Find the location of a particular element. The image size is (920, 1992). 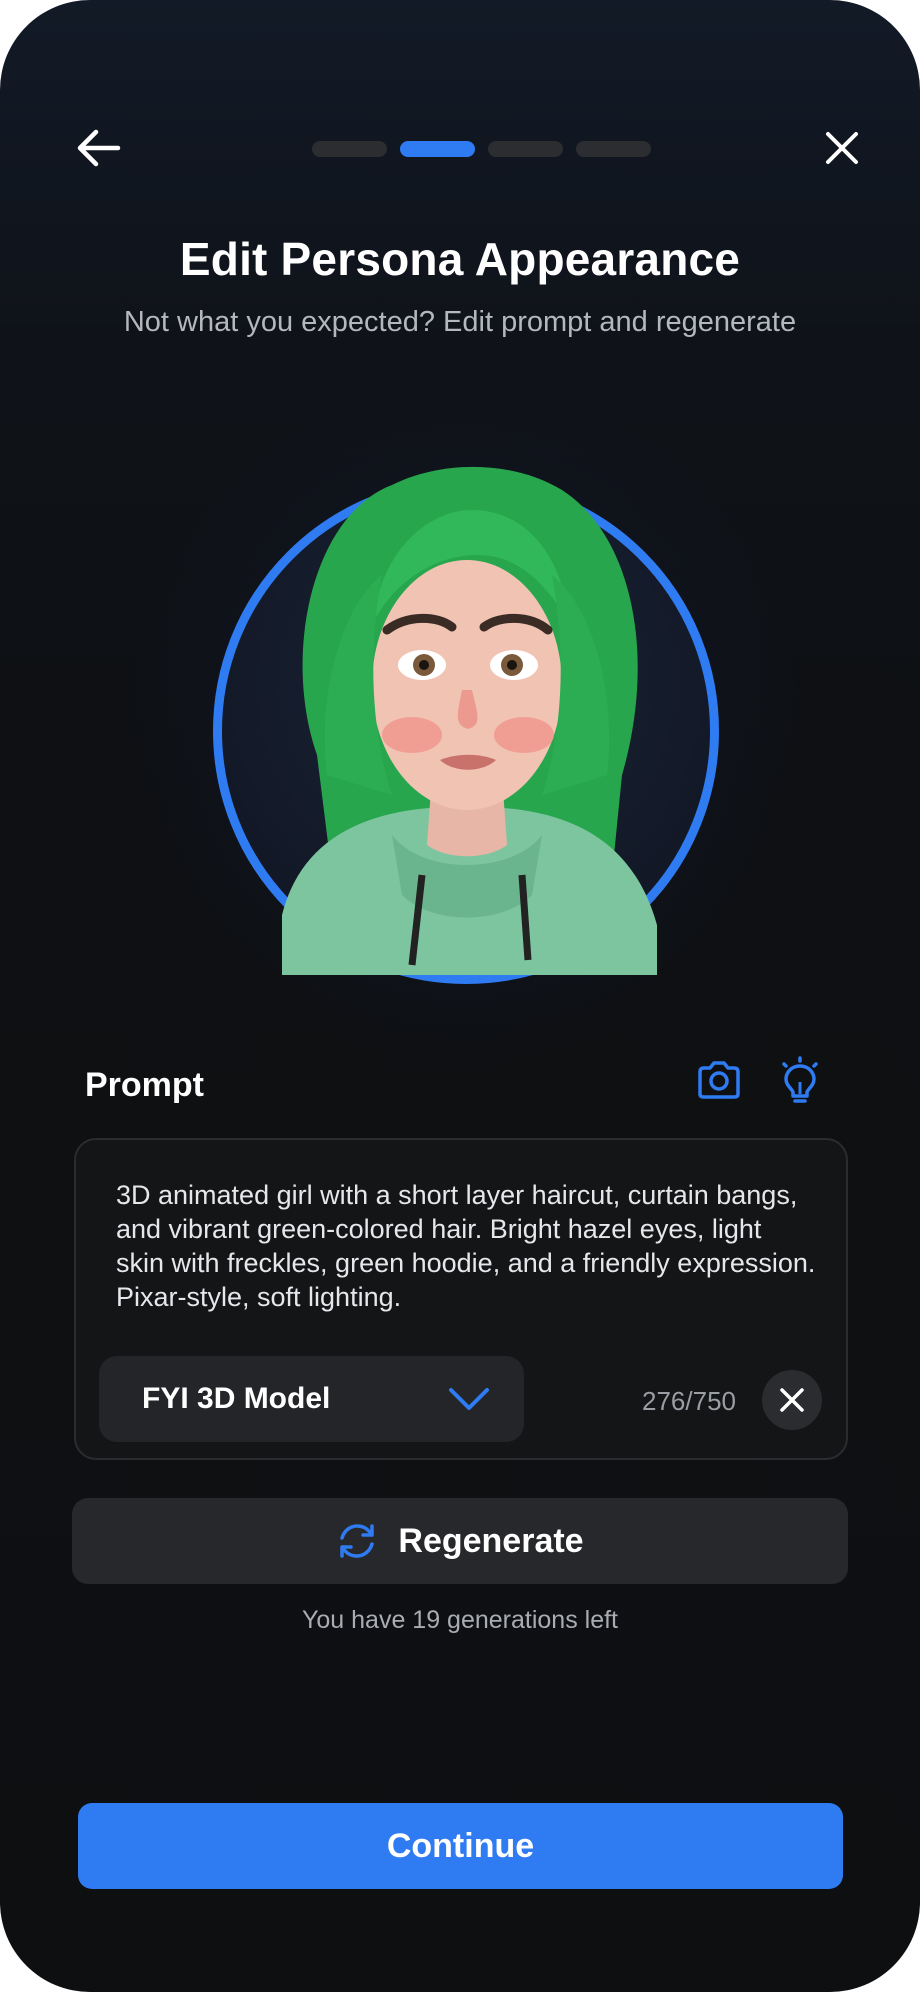

page-title: Edit Persona Appearance is located at coordinates (460, 259).